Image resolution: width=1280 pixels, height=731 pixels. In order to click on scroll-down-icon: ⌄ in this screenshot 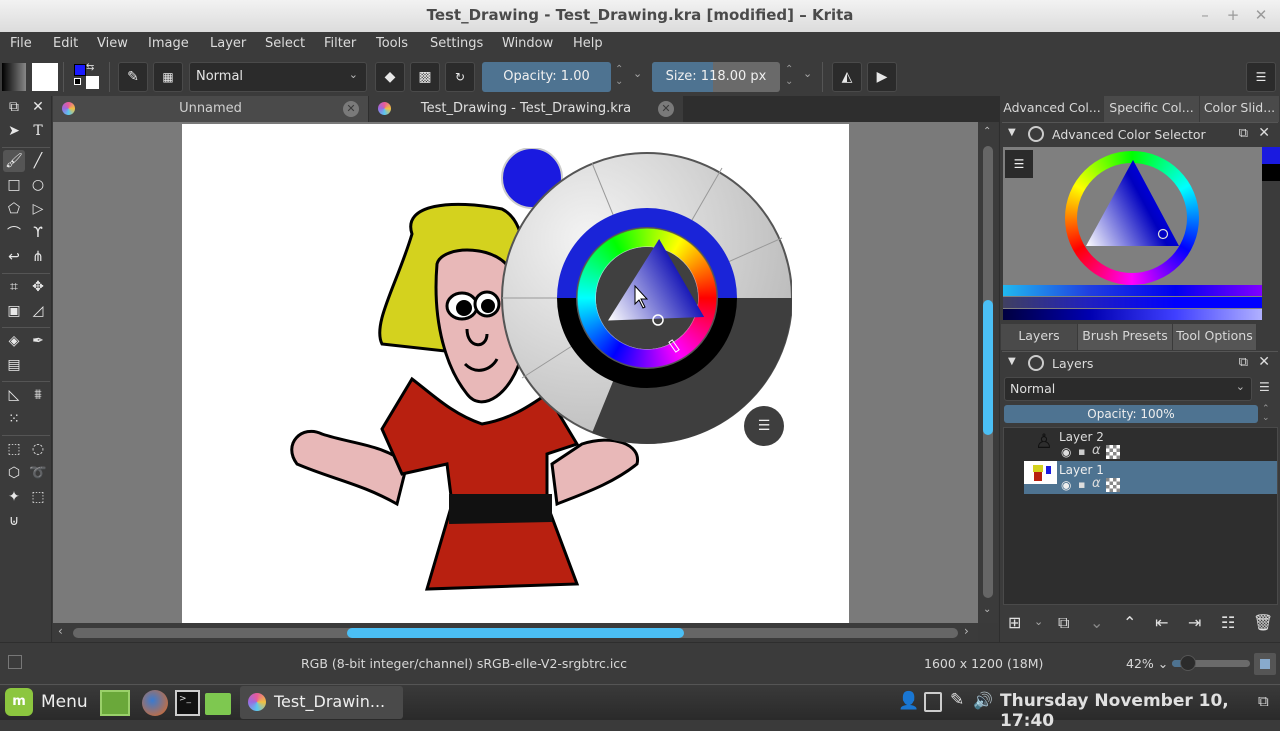, I will do `click(987, 609)`.